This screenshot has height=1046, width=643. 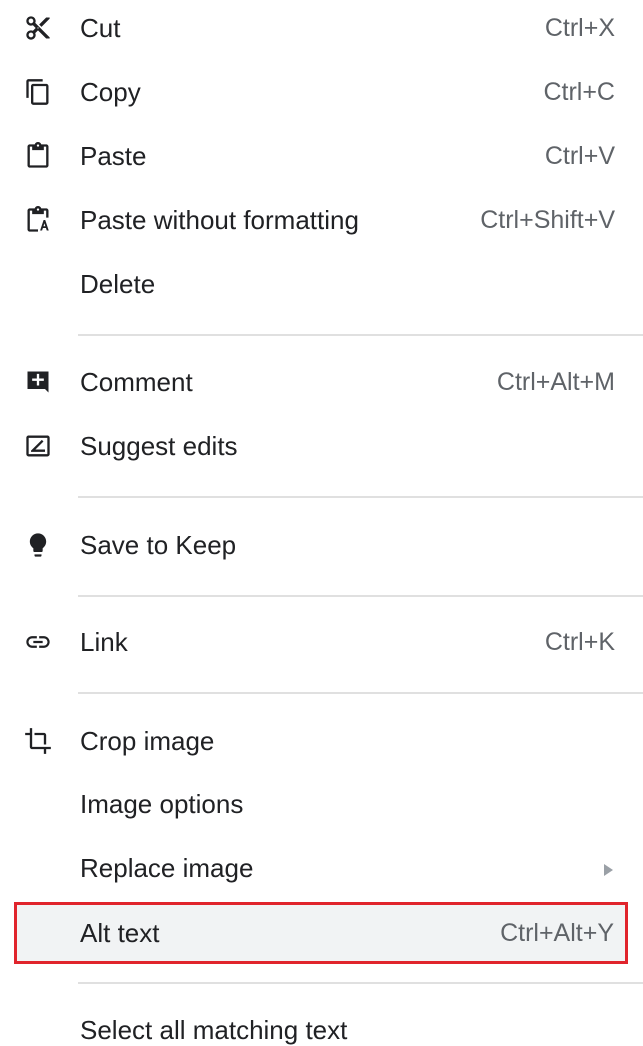 What do you see at coordinates (579, 28) in the screenshot?
I see `menu-item-shortcut: Ctrl+X` at bounding box center [579, 28].